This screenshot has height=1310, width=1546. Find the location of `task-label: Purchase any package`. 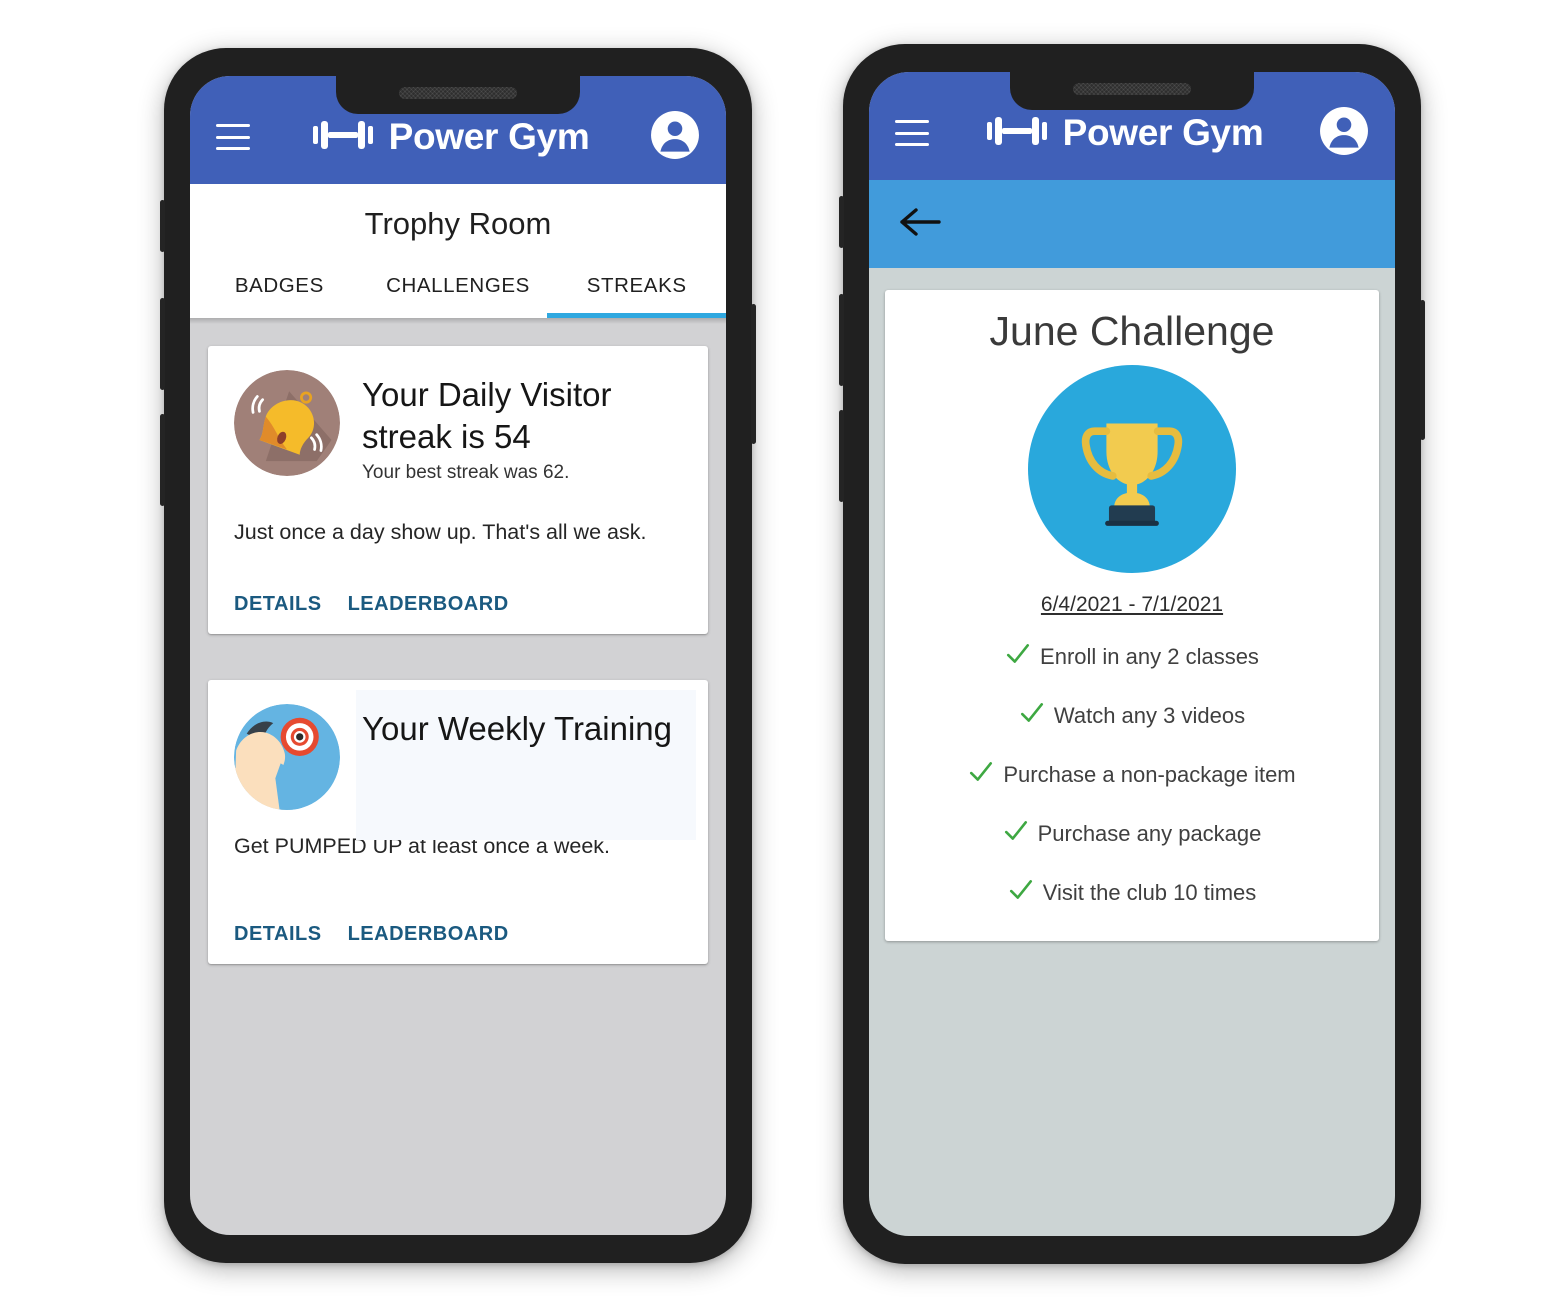

task-label: Purchase any package is located at coordinates (1149, 833).